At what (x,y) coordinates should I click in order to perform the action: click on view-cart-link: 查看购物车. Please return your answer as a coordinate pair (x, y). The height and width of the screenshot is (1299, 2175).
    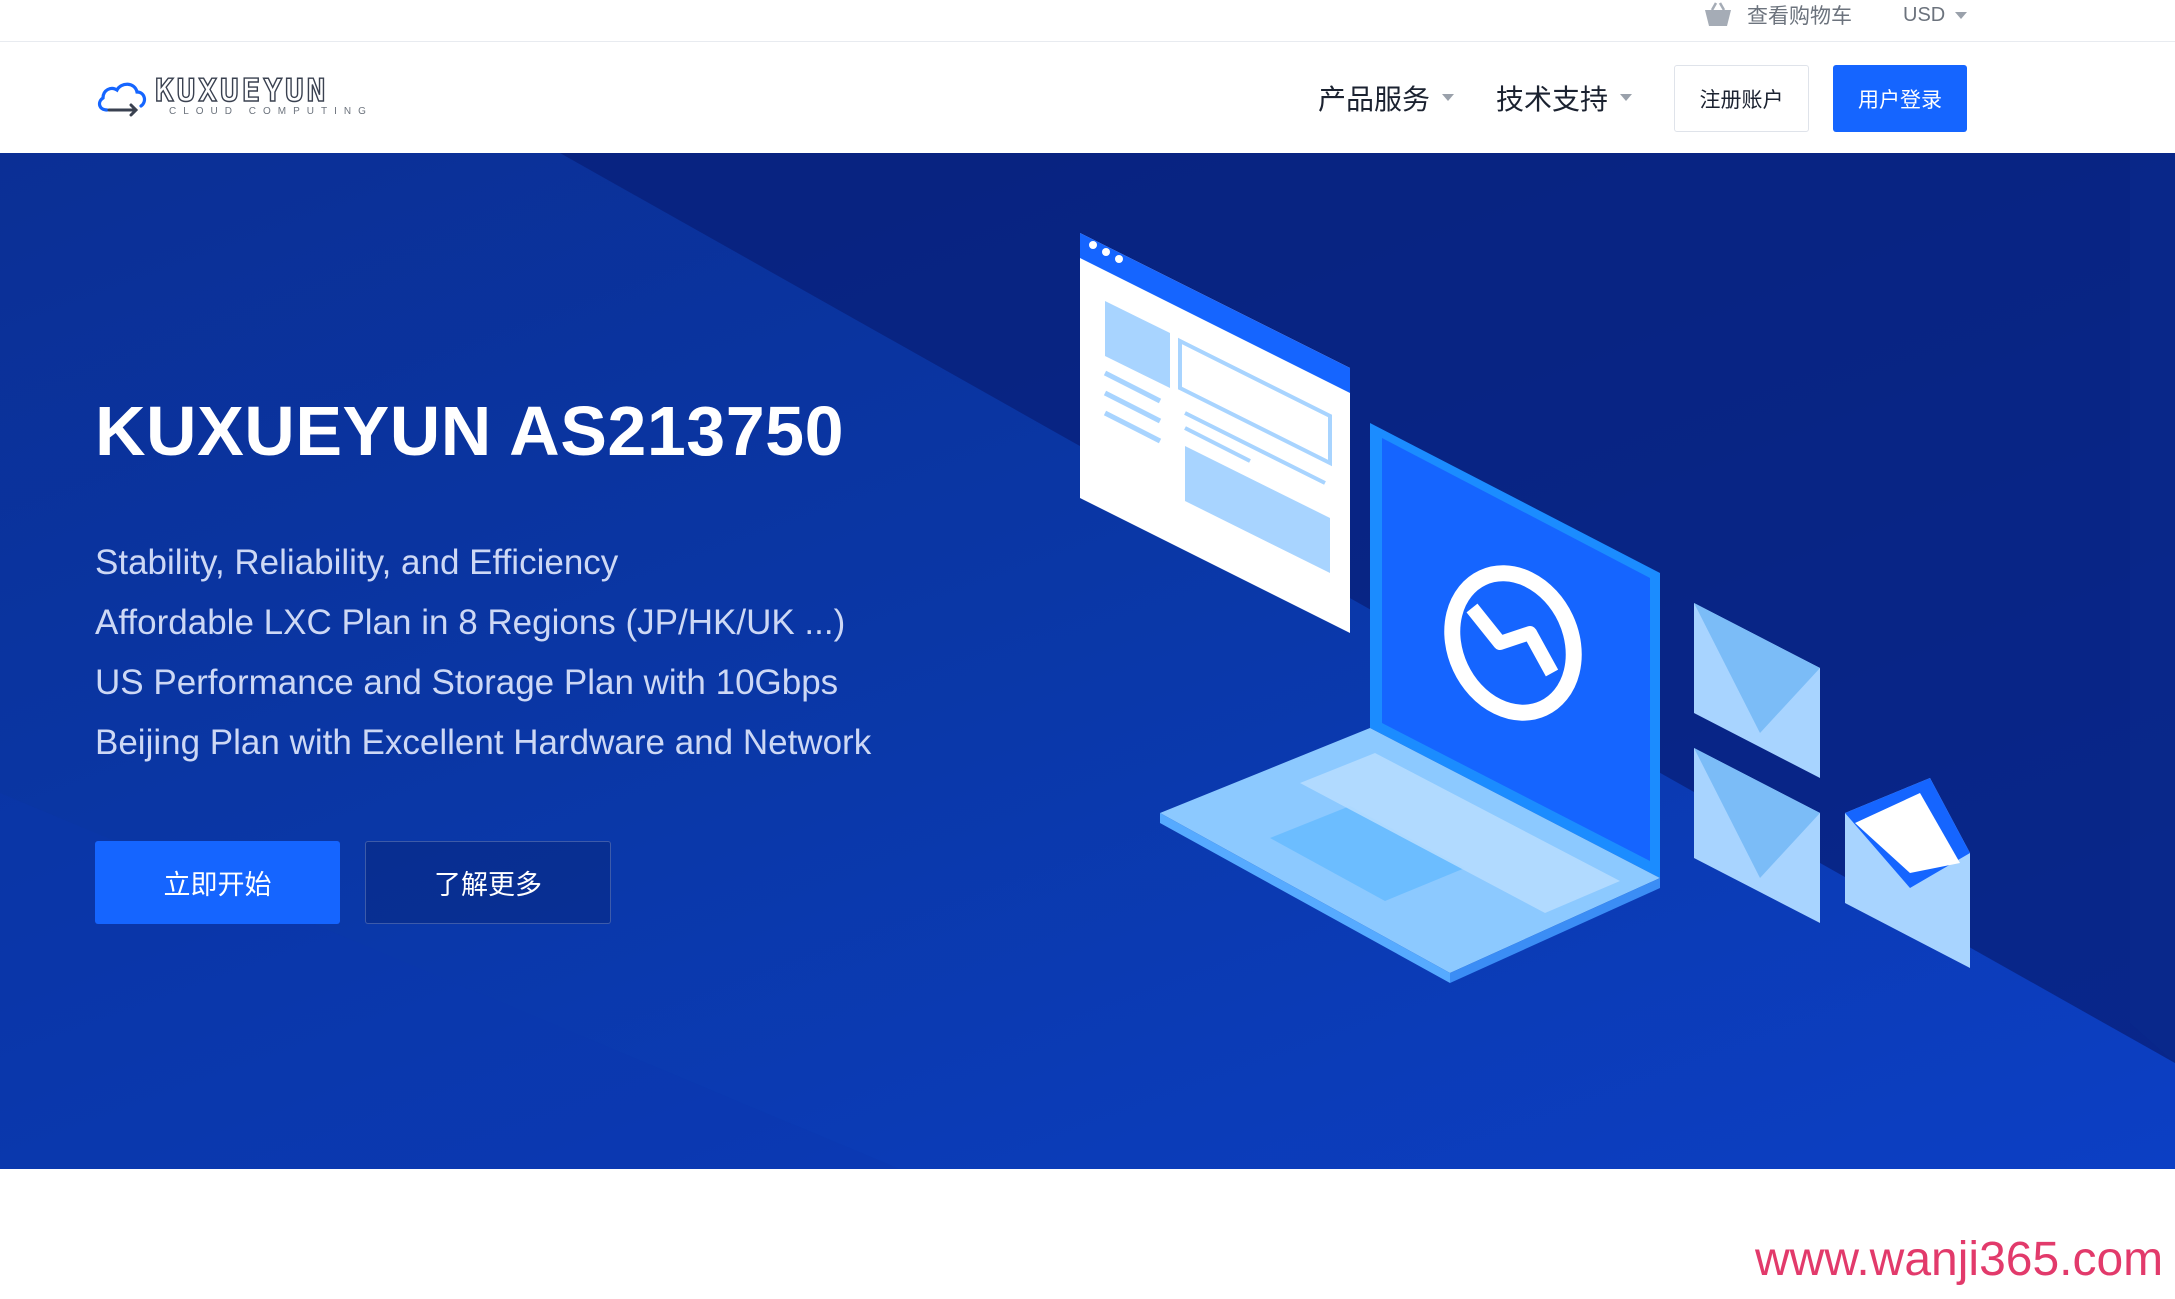
    Looking at the image, I should click on (1777, 15).